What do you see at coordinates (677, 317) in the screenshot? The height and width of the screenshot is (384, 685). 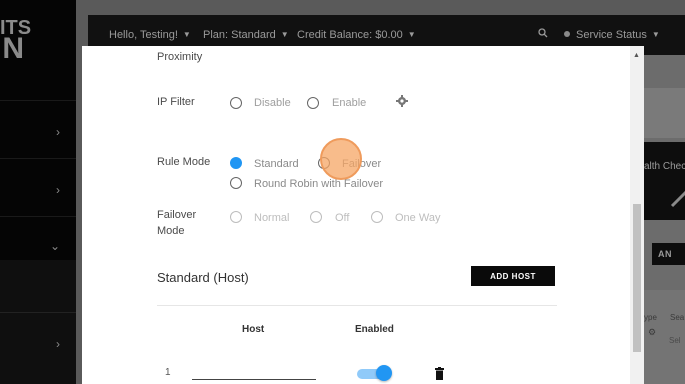 I see `search-header: Sea` at bounding box center [677, 317].